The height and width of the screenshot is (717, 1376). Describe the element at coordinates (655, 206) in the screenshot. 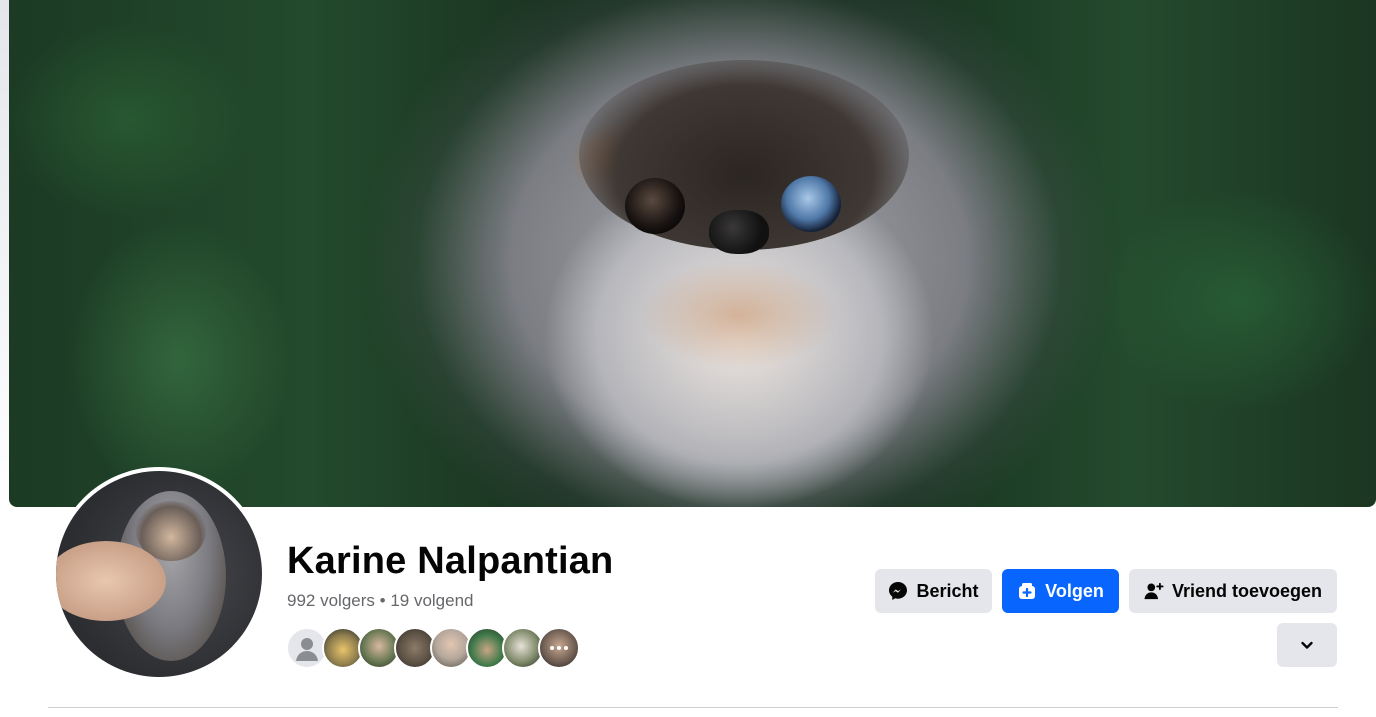

I see `cover-dog-eye-brown` at that location.